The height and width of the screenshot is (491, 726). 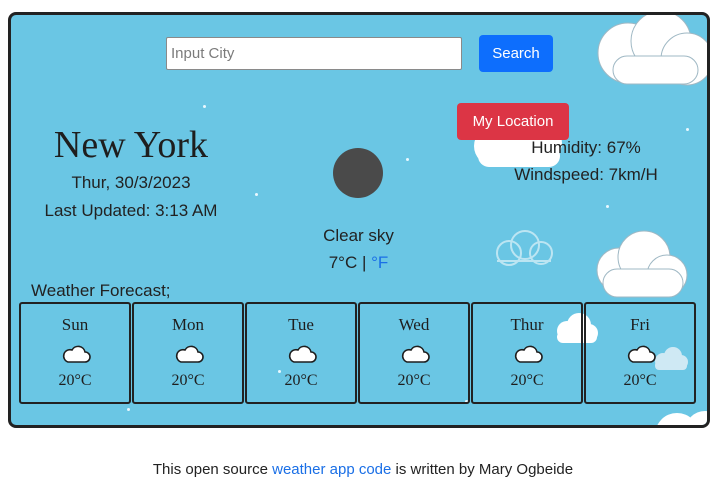 I want to click on forecast-title: Weather Forecast;, so click(x=101, y=290).